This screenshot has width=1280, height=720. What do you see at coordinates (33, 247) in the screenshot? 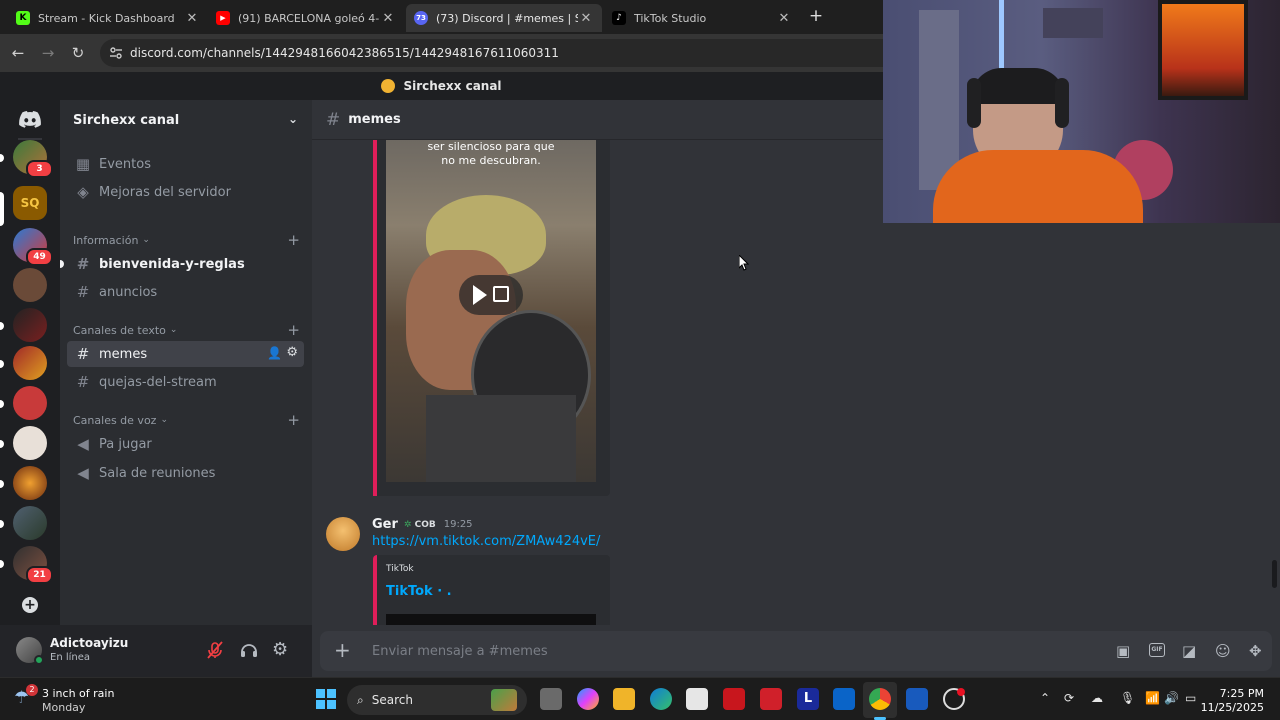
I see `server-icon: 49` at bounding box center [33, 247].